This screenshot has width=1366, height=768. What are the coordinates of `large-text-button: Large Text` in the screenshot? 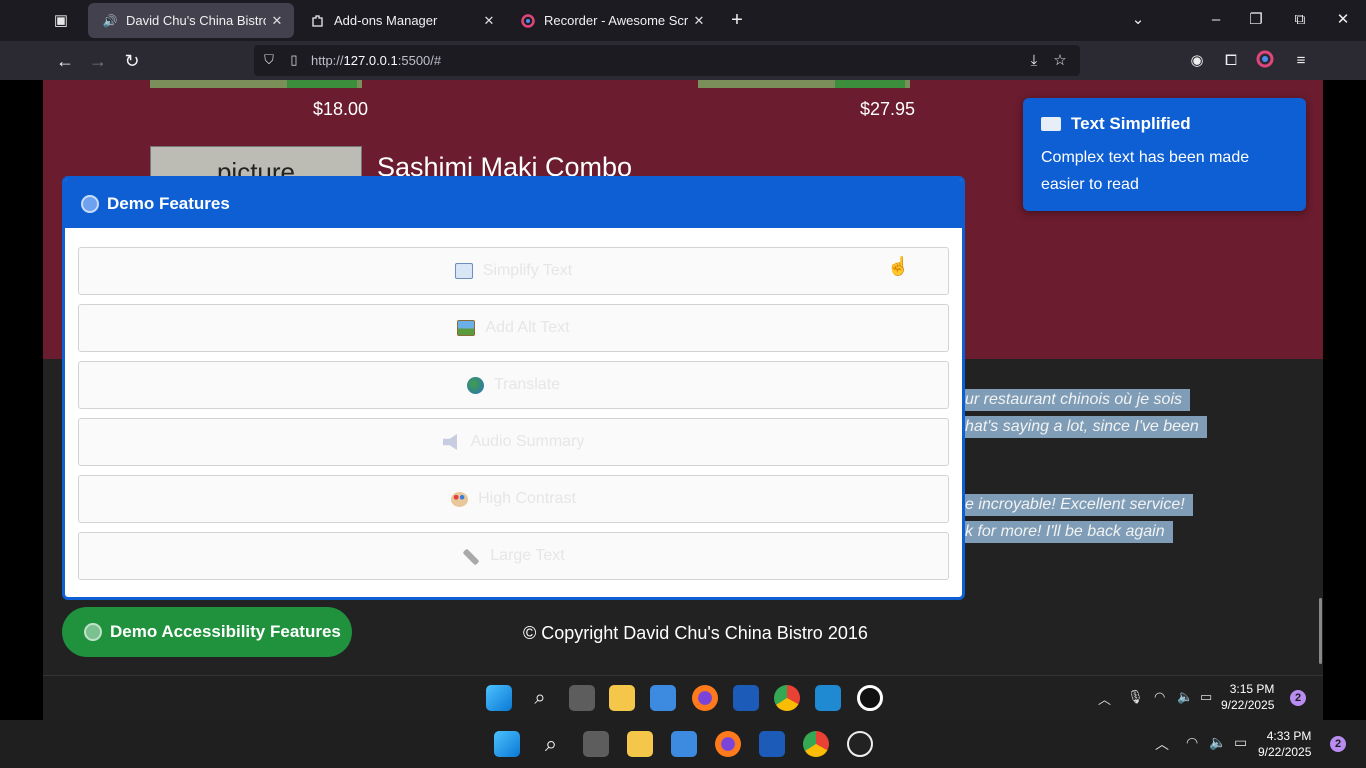 It's located at (513, 556).